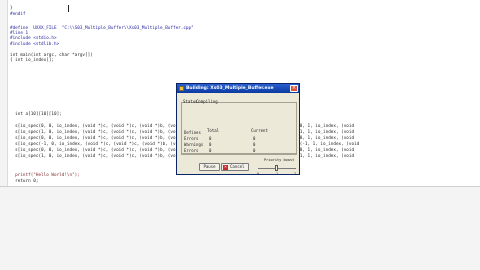 The image size is (480, 270). What do you see at coordinates (181, 88) in the screenshot?
I see `app-icon` at bounding box center [181, 88].